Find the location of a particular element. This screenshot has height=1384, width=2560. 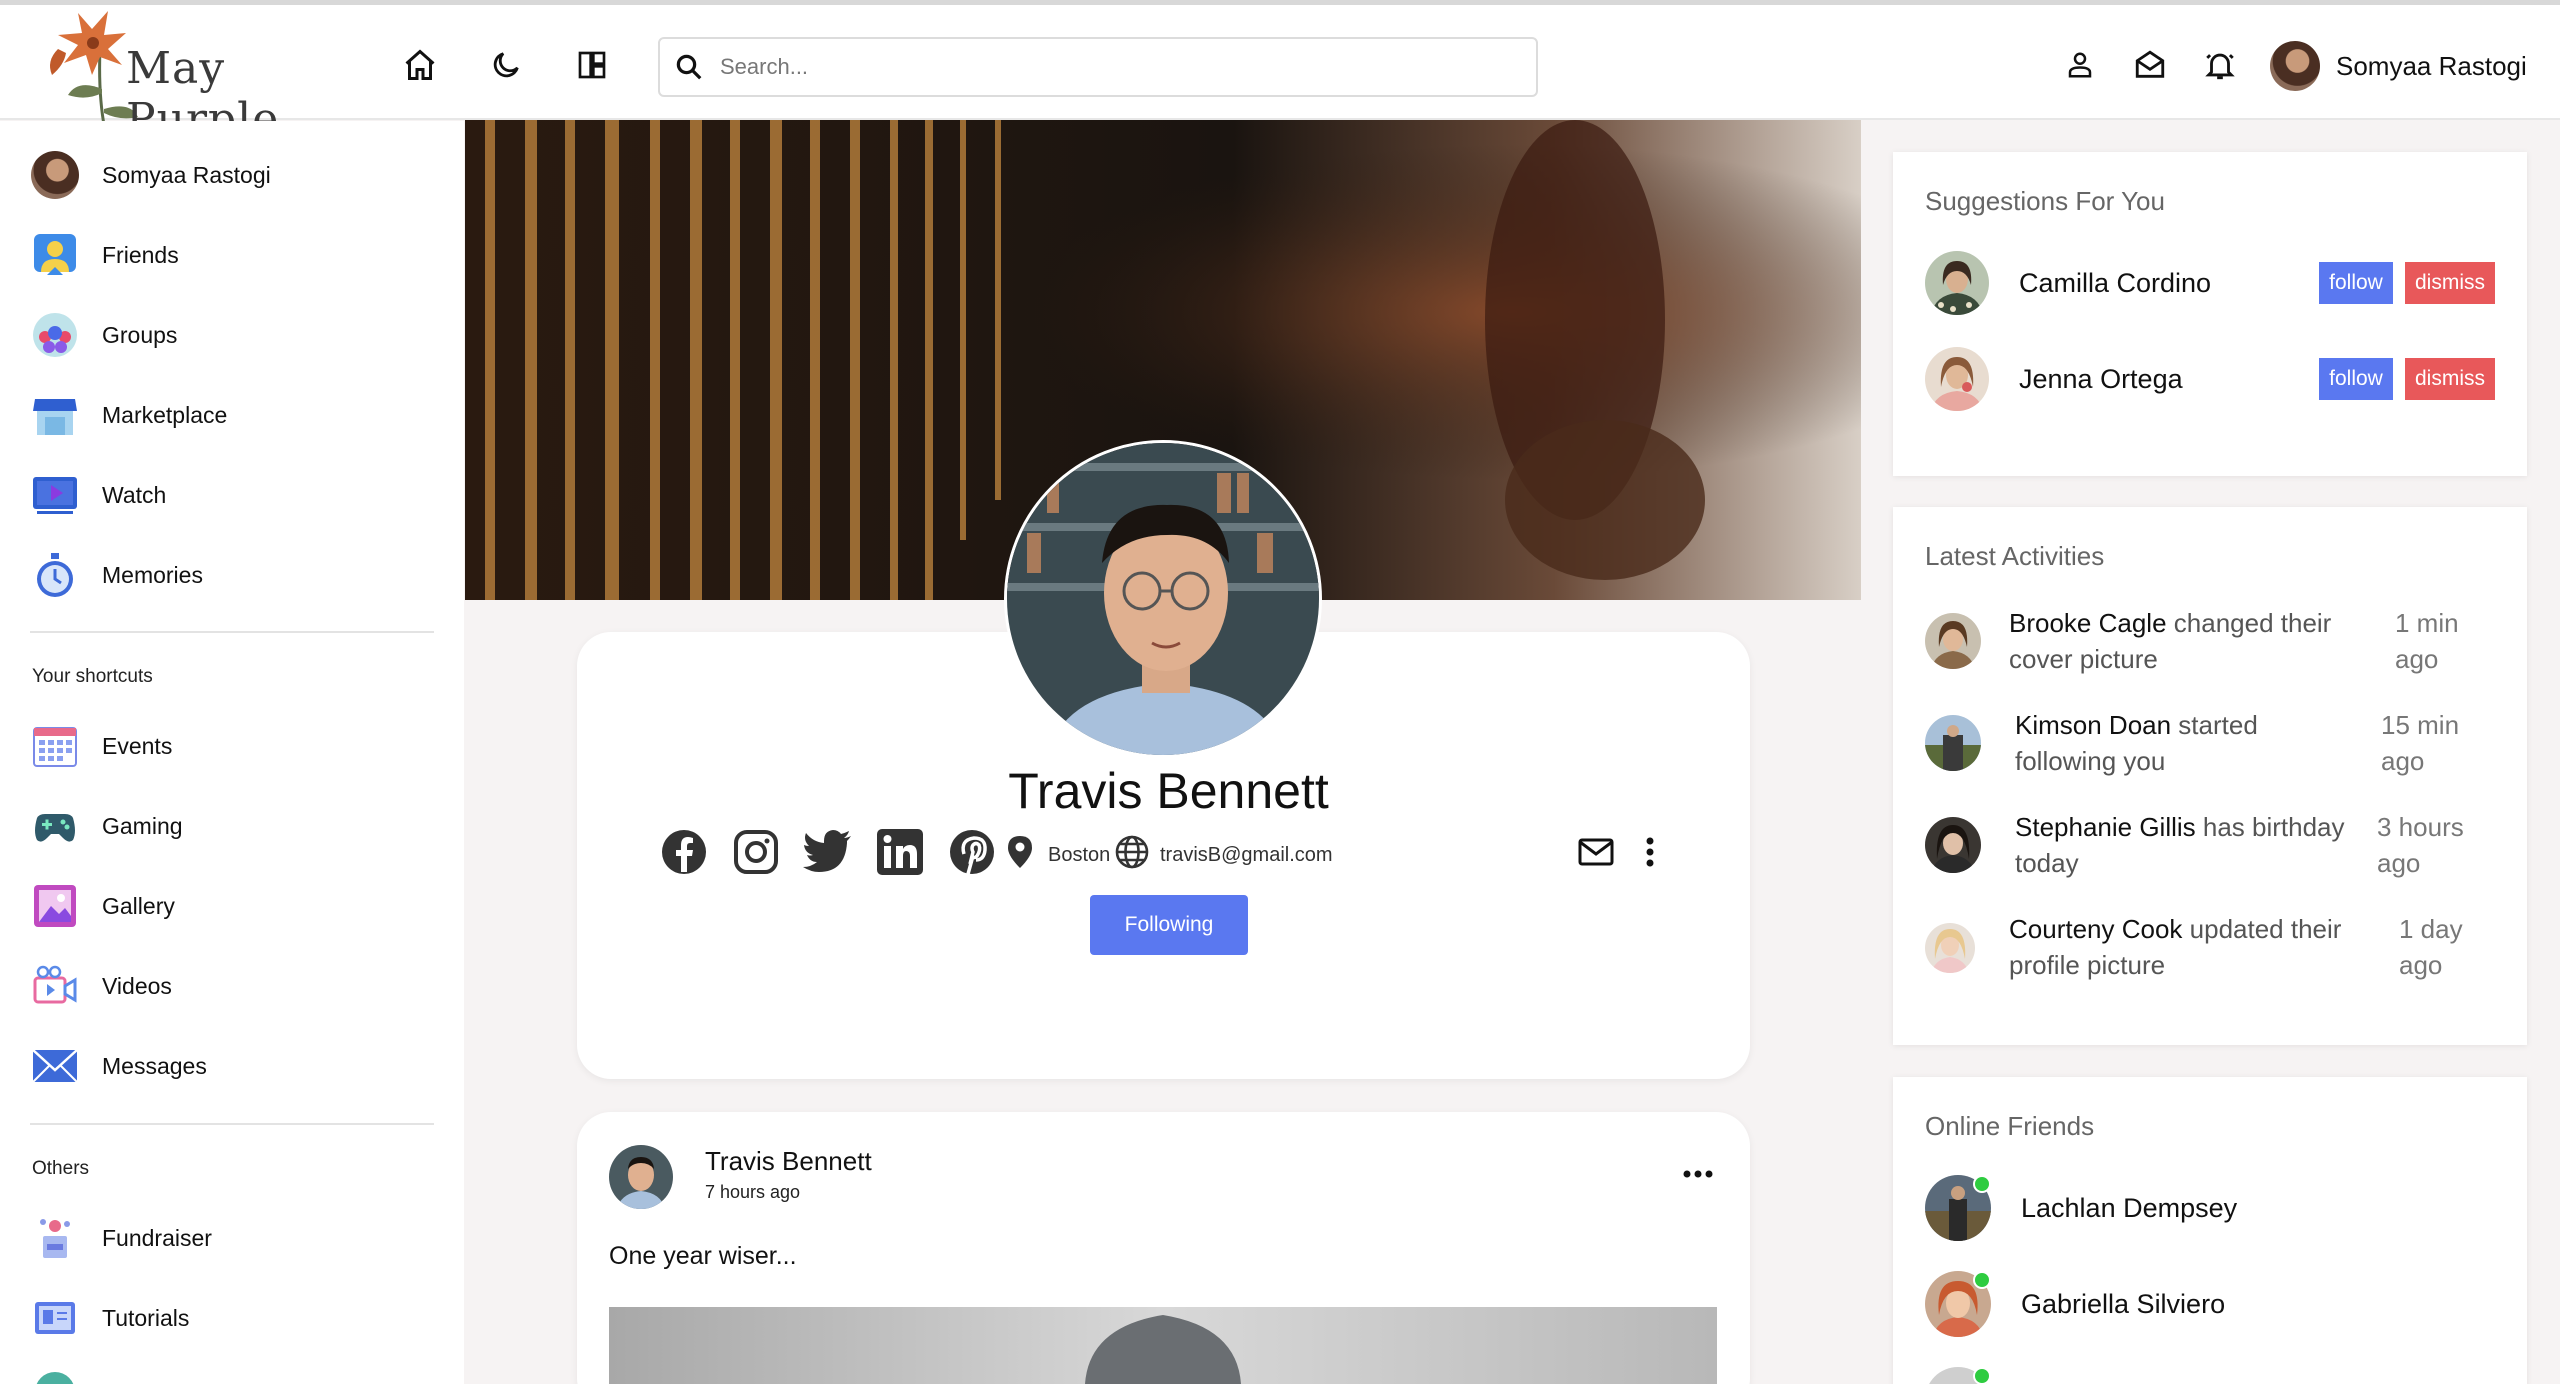

profile-name: Travis Bennett is located at coordinates (1168, 791).